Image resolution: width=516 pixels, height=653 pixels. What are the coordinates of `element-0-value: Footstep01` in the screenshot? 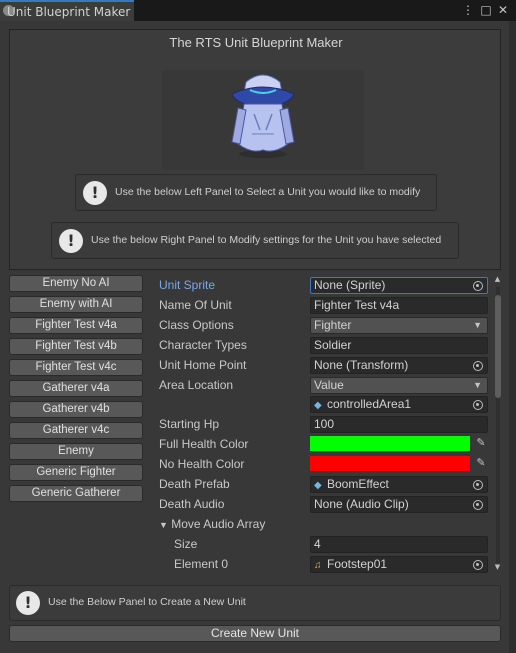 It's located at (357, 564).